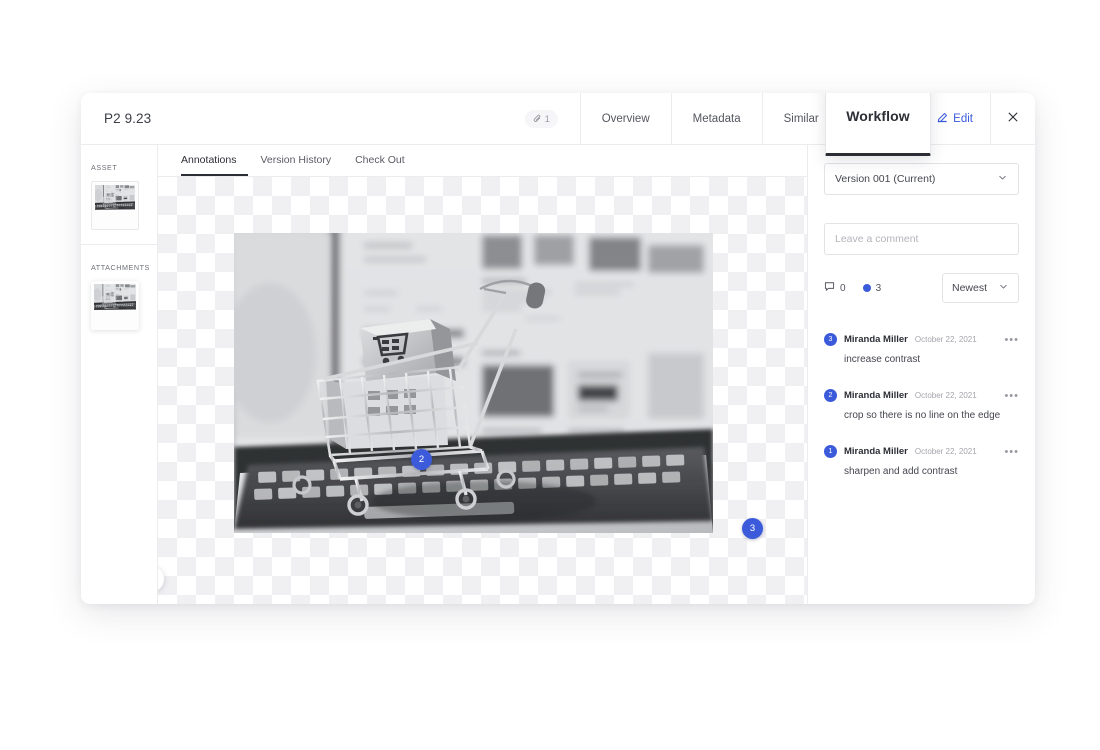 This screenshot has height=750, width=1100. What do you see at coordinates (482, 161) in the screenshot?
I see `content-tabs: Annotations Version History Check Out` at bounding box center [482, 161].